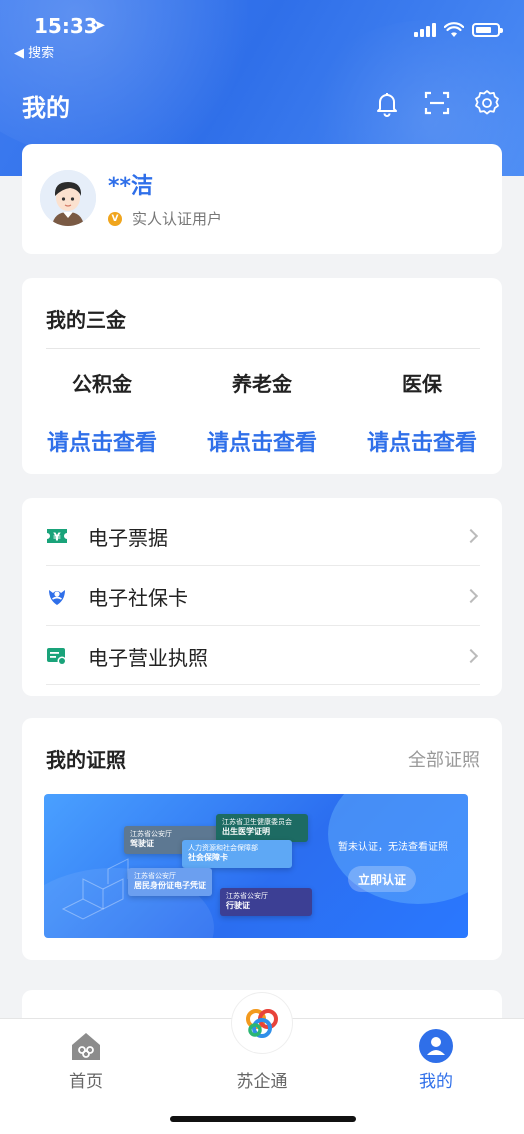 This screenshot has width=524, height=1134. Describe the element at coordinates (102, 412) in the screenshot. I see `fund-item-housing: 公积金 请点击查看` at that location.